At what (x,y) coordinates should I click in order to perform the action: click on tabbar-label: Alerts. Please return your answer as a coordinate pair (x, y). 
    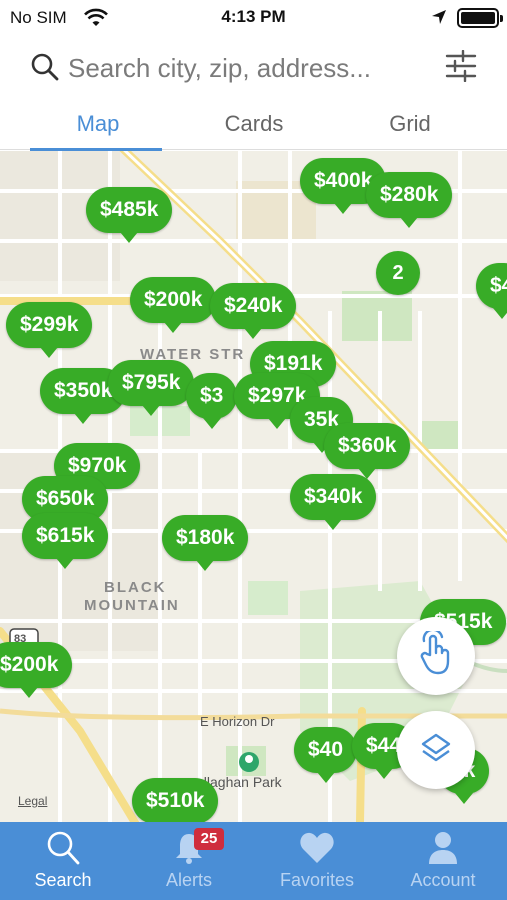
    Looking at the image, I should click on (188, 880).